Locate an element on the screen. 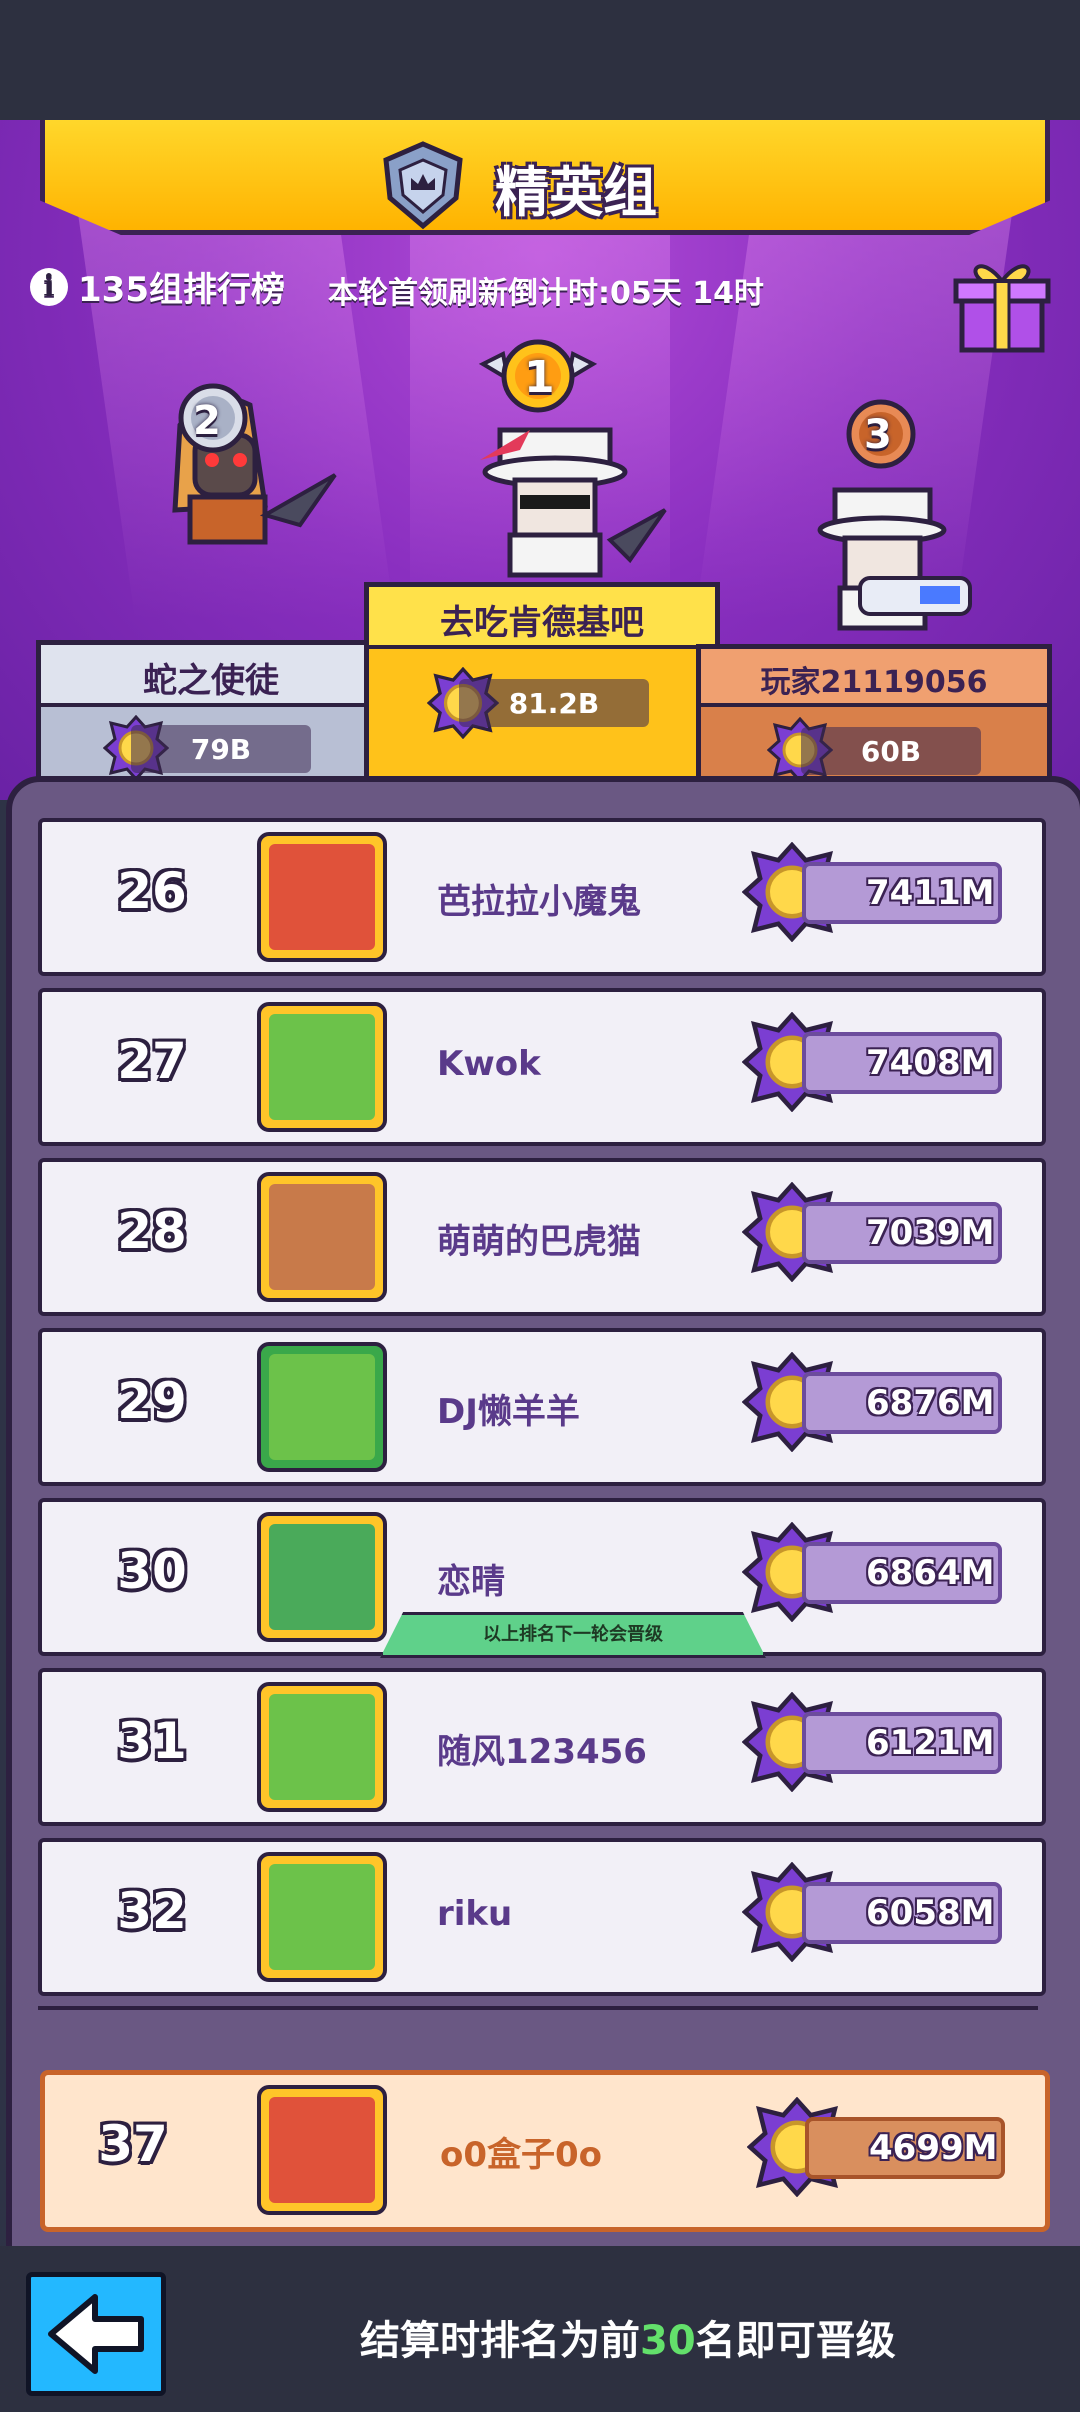  podium-score: 81.2B is located at coordinates (554, 703).